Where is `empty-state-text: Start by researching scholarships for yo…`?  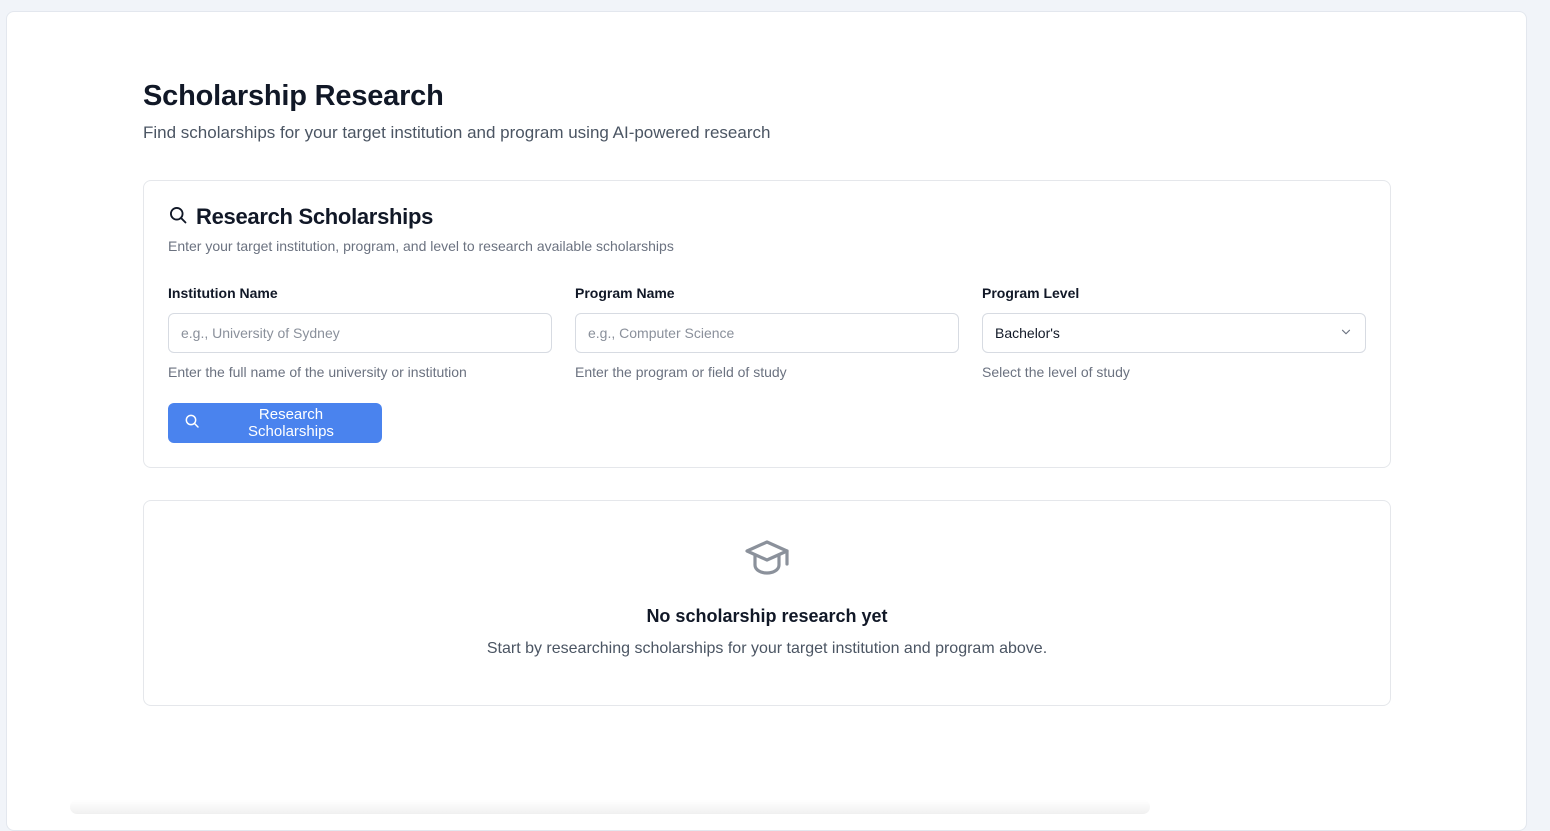
empty-state-text: Start by researching scholarships for yo… is located at coordinates (767, 648).